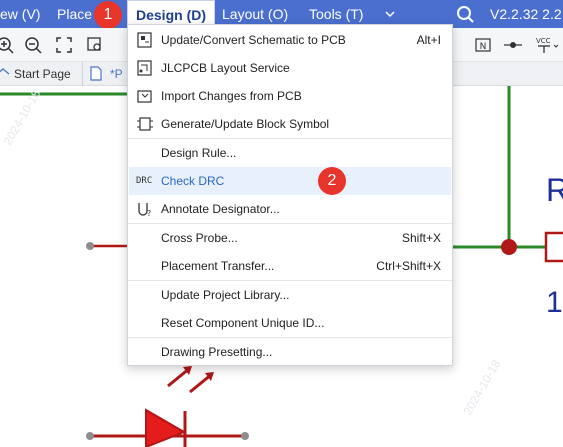  What do you see at coordinates (421, 238) in the screenshot?
I see `menu-item-shortcut: Shift+X` at bounding box center [421, 238].